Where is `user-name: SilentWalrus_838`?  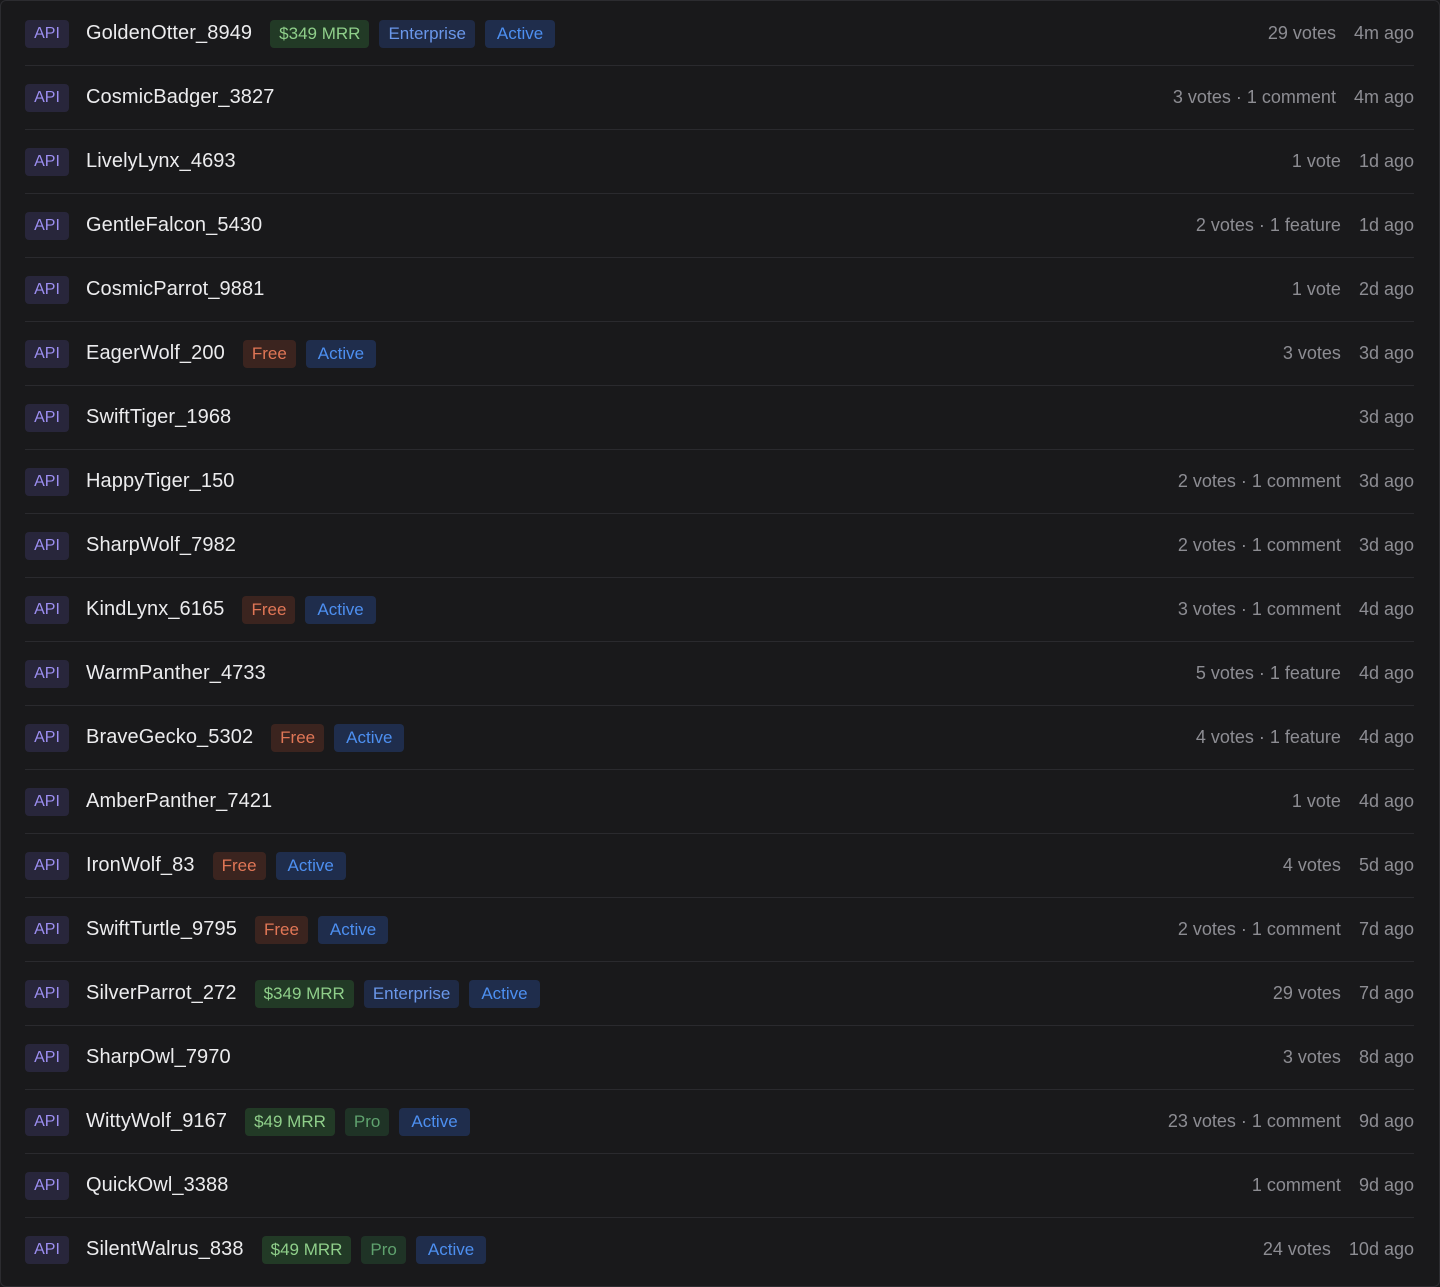
user-name: SilentWalrus_838 is located at coordinates (165, 1249).